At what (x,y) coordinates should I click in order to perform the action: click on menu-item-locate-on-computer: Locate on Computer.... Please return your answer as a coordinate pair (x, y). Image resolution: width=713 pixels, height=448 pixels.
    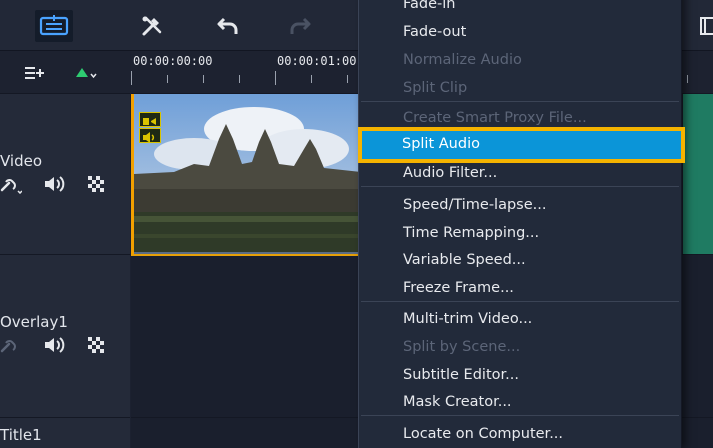
    Looking at the image, I should click on (520, 434).